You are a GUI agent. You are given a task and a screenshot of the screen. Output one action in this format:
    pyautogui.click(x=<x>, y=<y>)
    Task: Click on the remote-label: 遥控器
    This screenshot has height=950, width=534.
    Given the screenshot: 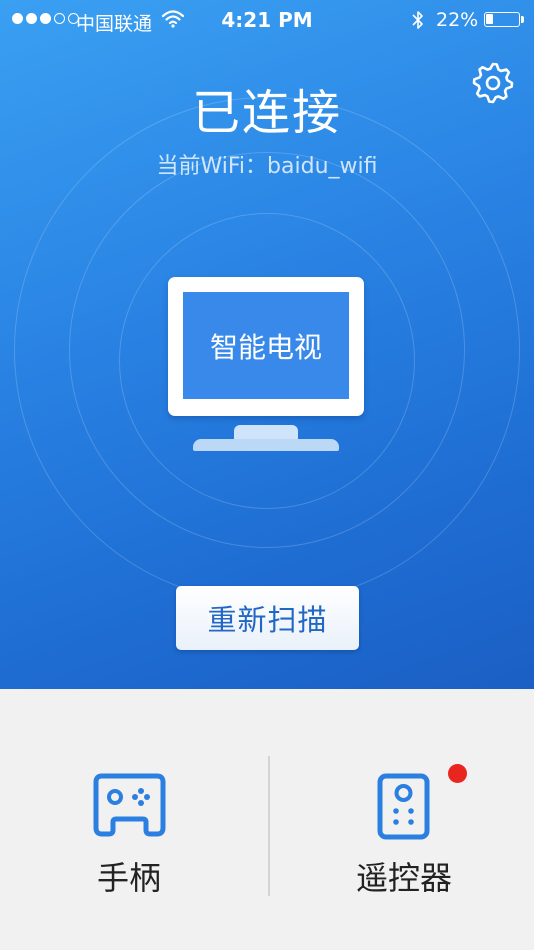 What is the action you would take?
    pyautogui.click(x=404, y=878)
    